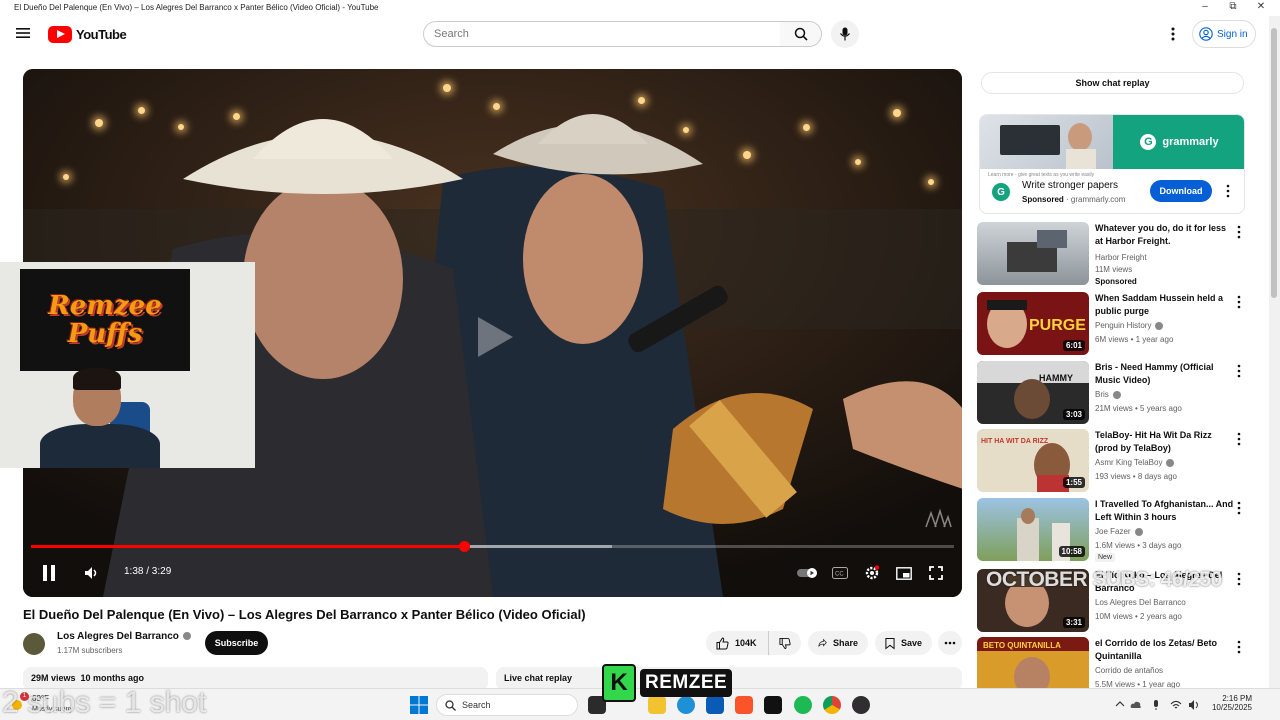 The width and height of the screenshot is (1280, 720). Describe the element at coordinates (1230, 703) in the screenshot. I see `taskbar-clock: 2:16 PM 10/25/2025` at that location.